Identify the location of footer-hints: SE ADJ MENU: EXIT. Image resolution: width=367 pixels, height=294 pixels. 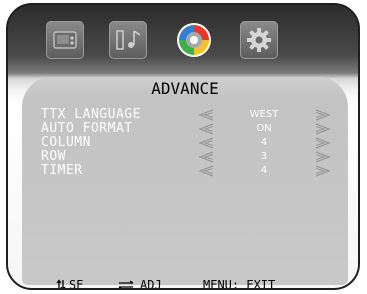
(185, 283).